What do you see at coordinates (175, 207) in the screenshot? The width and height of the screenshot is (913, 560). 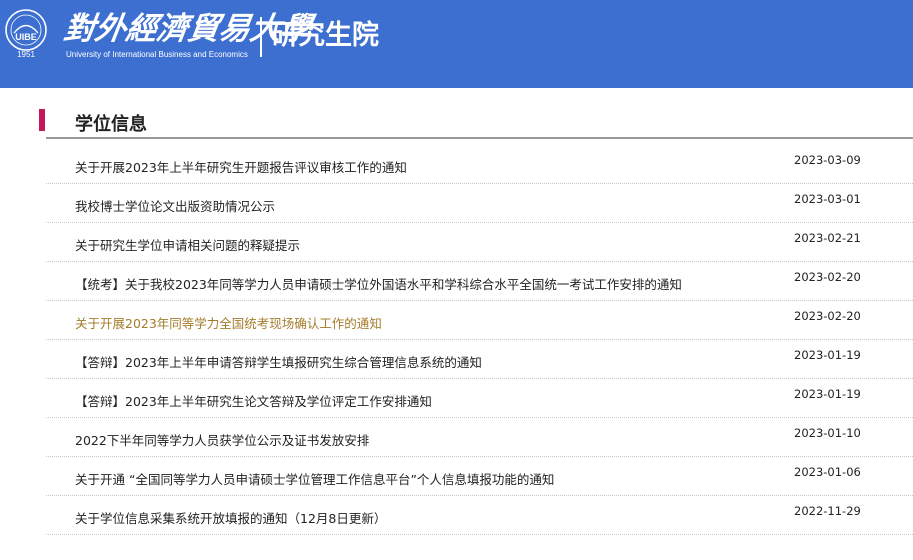 I see `news-link: 我校博士学位论文出版资助情况公示` at bounding box center [175, 207].